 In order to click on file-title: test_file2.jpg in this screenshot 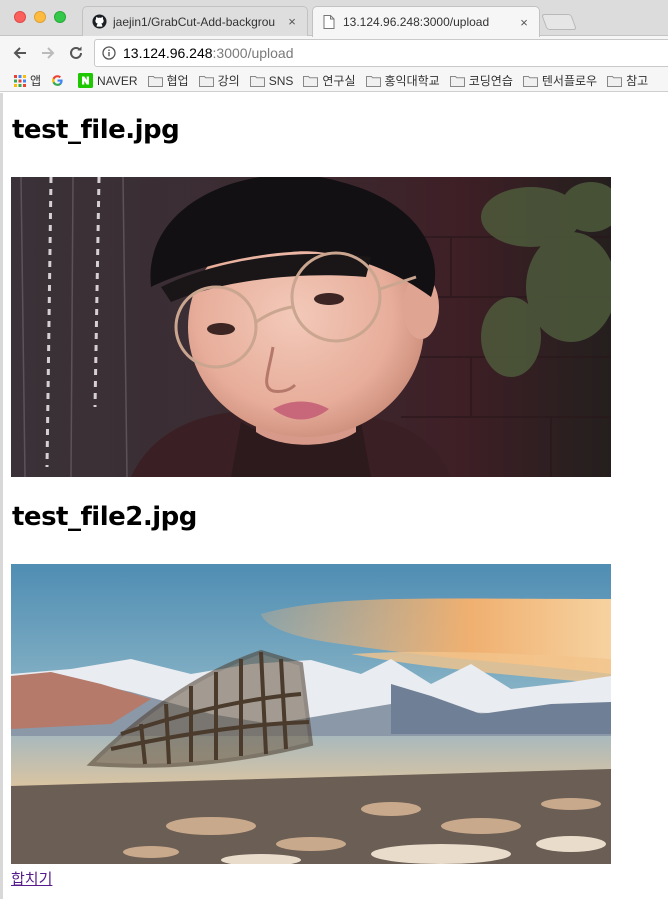, I will do `click(104, 517)`.